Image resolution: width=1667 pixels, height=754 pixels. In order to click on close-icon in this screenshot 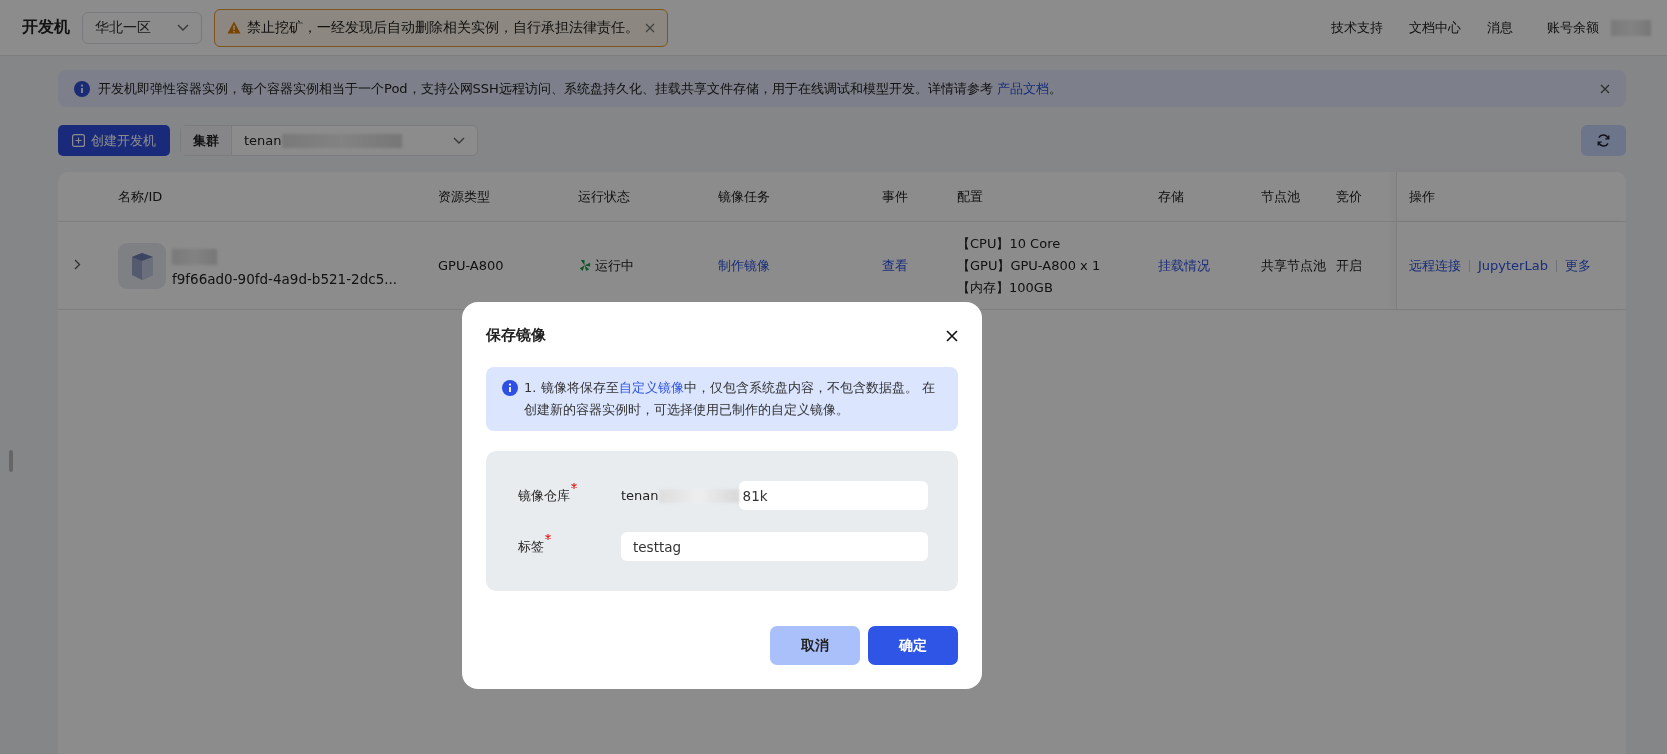, I will do `click(952, 335)`.